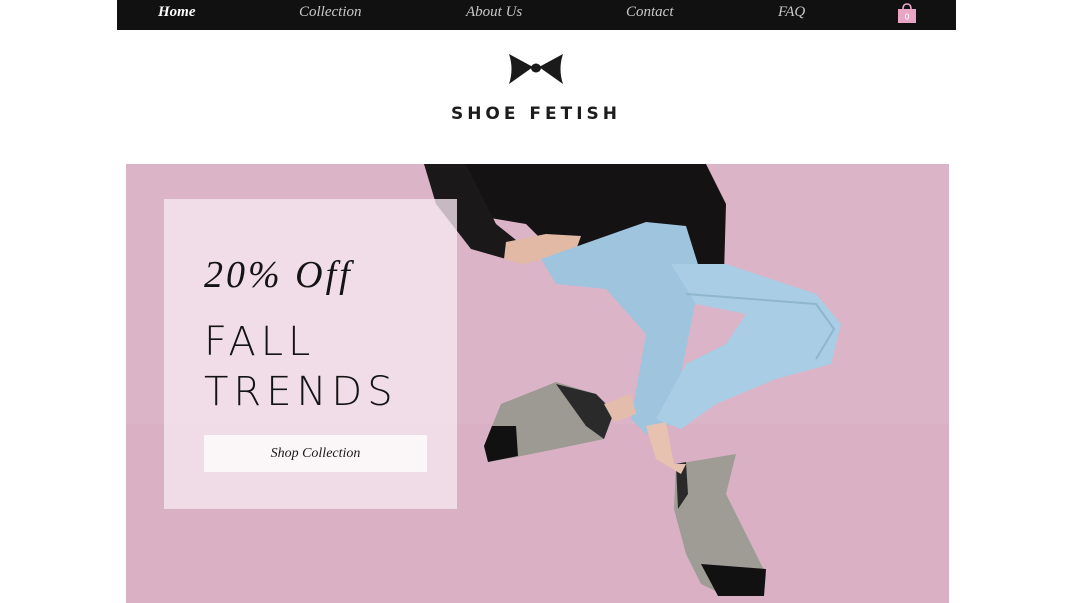 The height and width of the screenshot is (603, 1072). I want to click on shopping-bag-icon: 0, so click(907, 13).